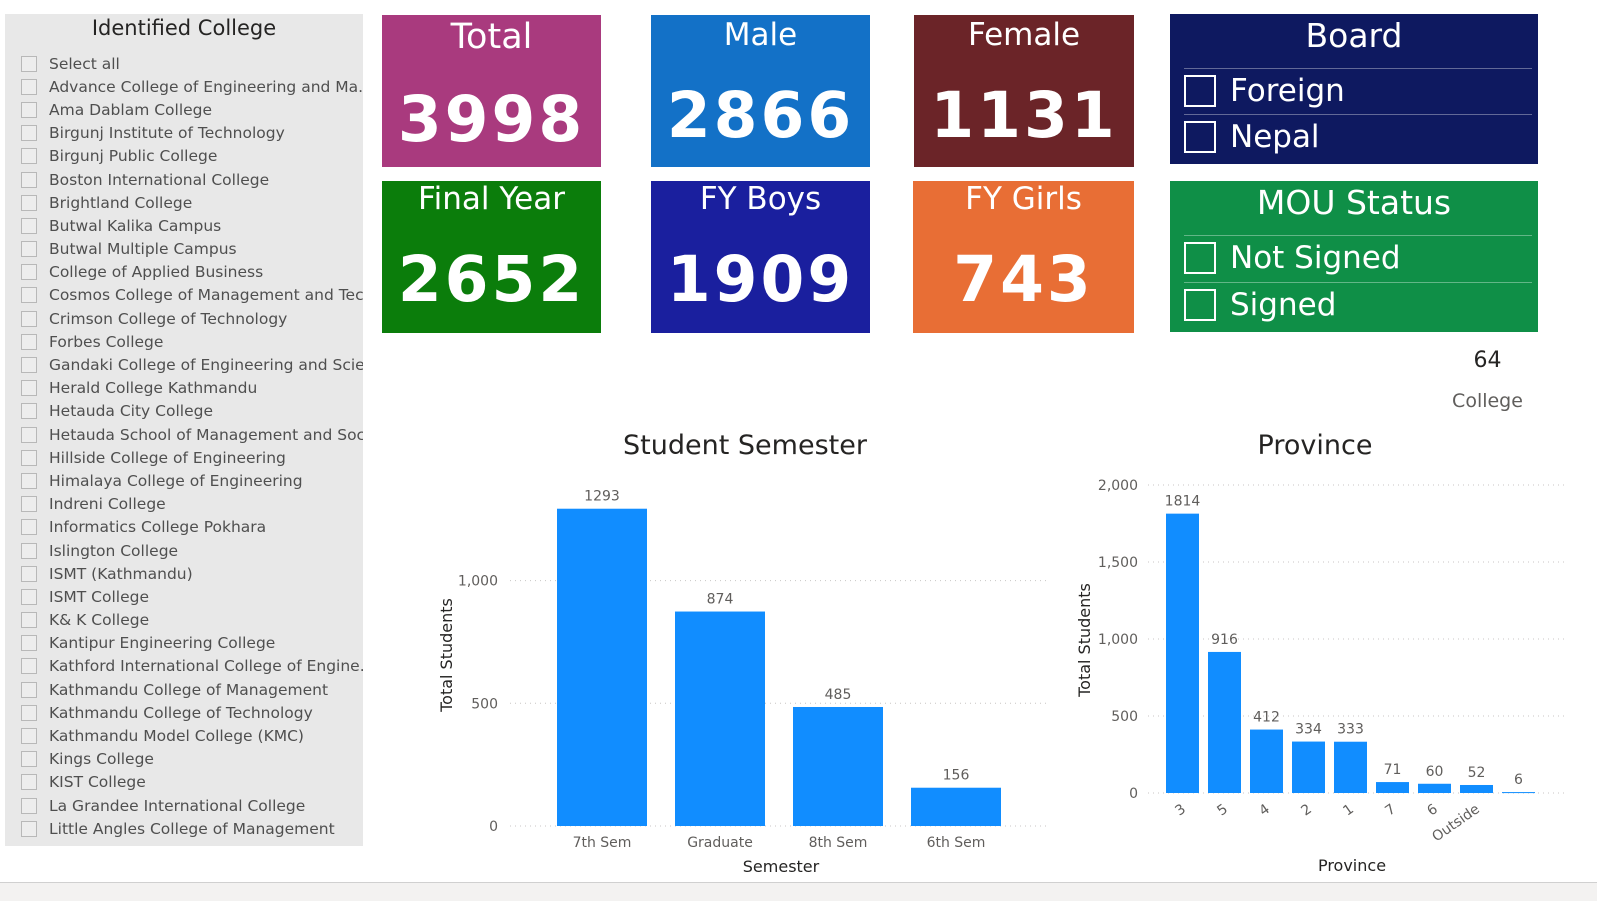 Image resolution: width=1597 pixels, height=901 pixels. Describe the element at coordinates (191, 202) in the screenshot. I see `slicer-item: Brightland College` at that location.